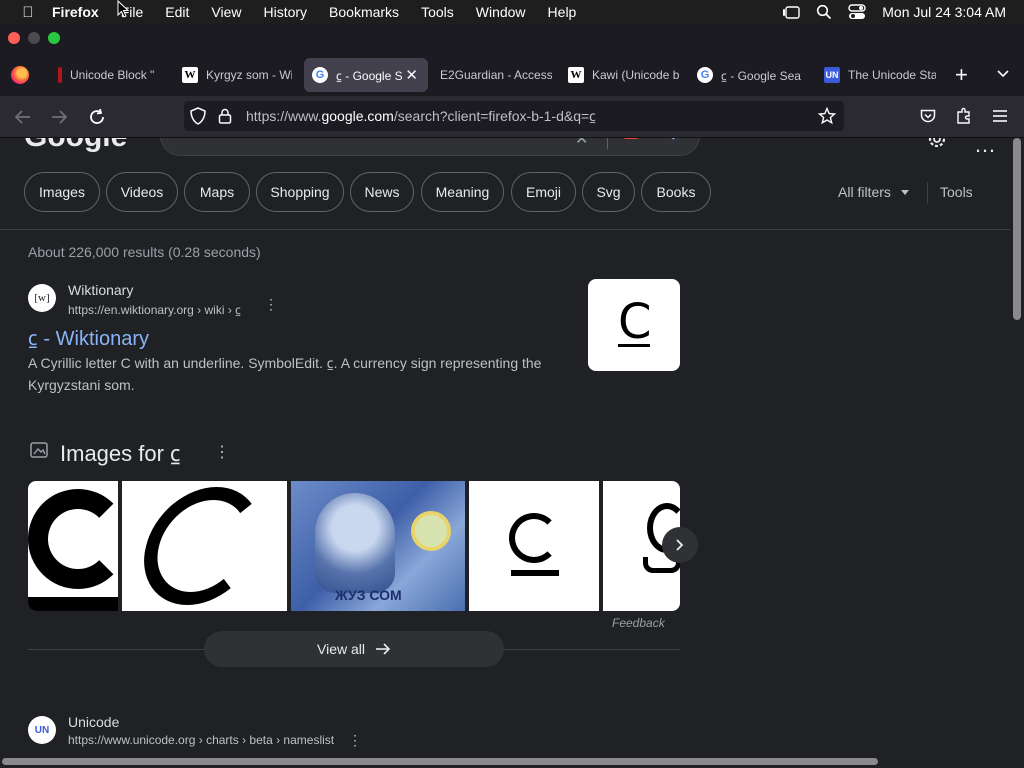 The height and width of the screenshot is (768, 1024). I want to click on filter-chip-videos: Videos, so click(142, 192).